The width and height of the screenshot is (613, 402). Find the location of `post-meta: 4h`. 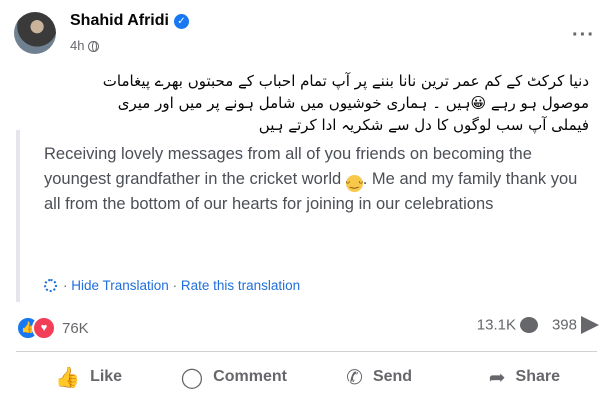

post-meta: 4h is located at coordinates (85, 45).